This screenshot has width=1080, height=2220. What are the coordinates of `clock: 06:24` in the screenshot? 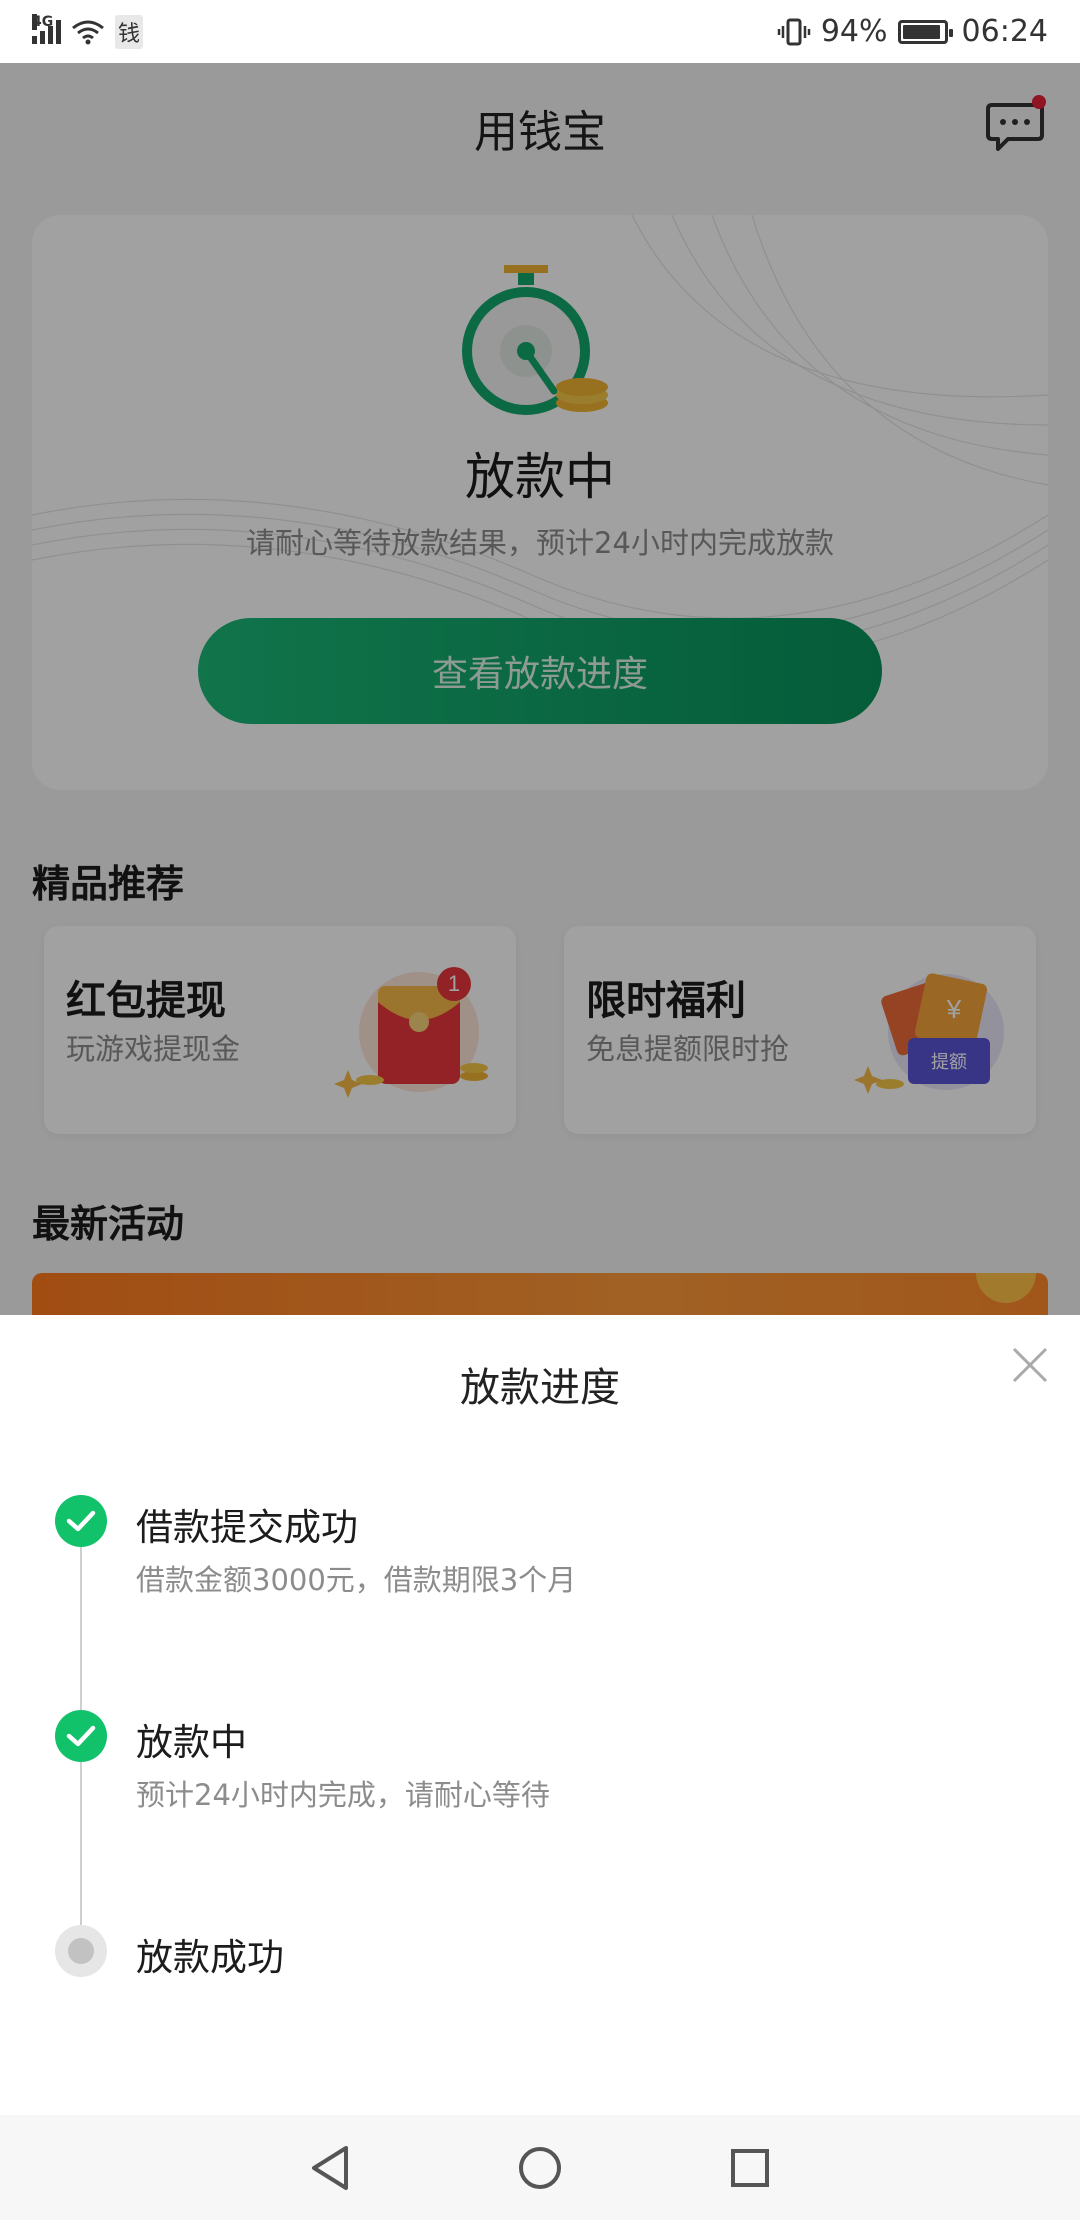 It's located at (1004, 31).